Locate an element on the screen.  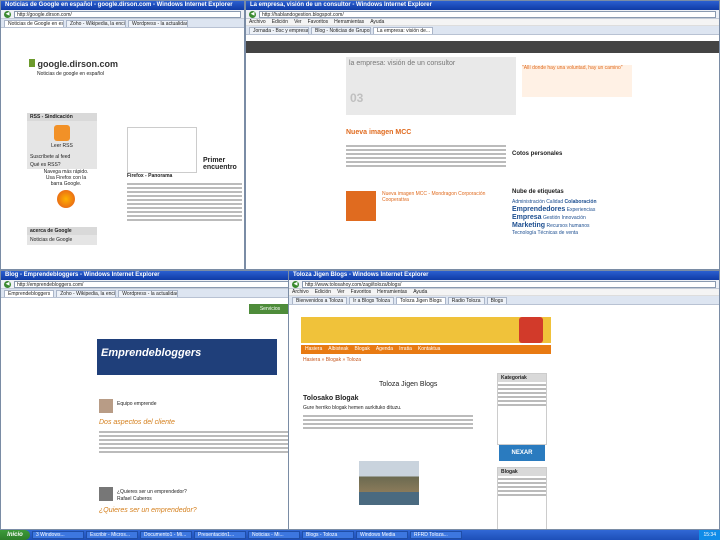
nexar-badge: NEXAR is located at coordinates (522, 453).